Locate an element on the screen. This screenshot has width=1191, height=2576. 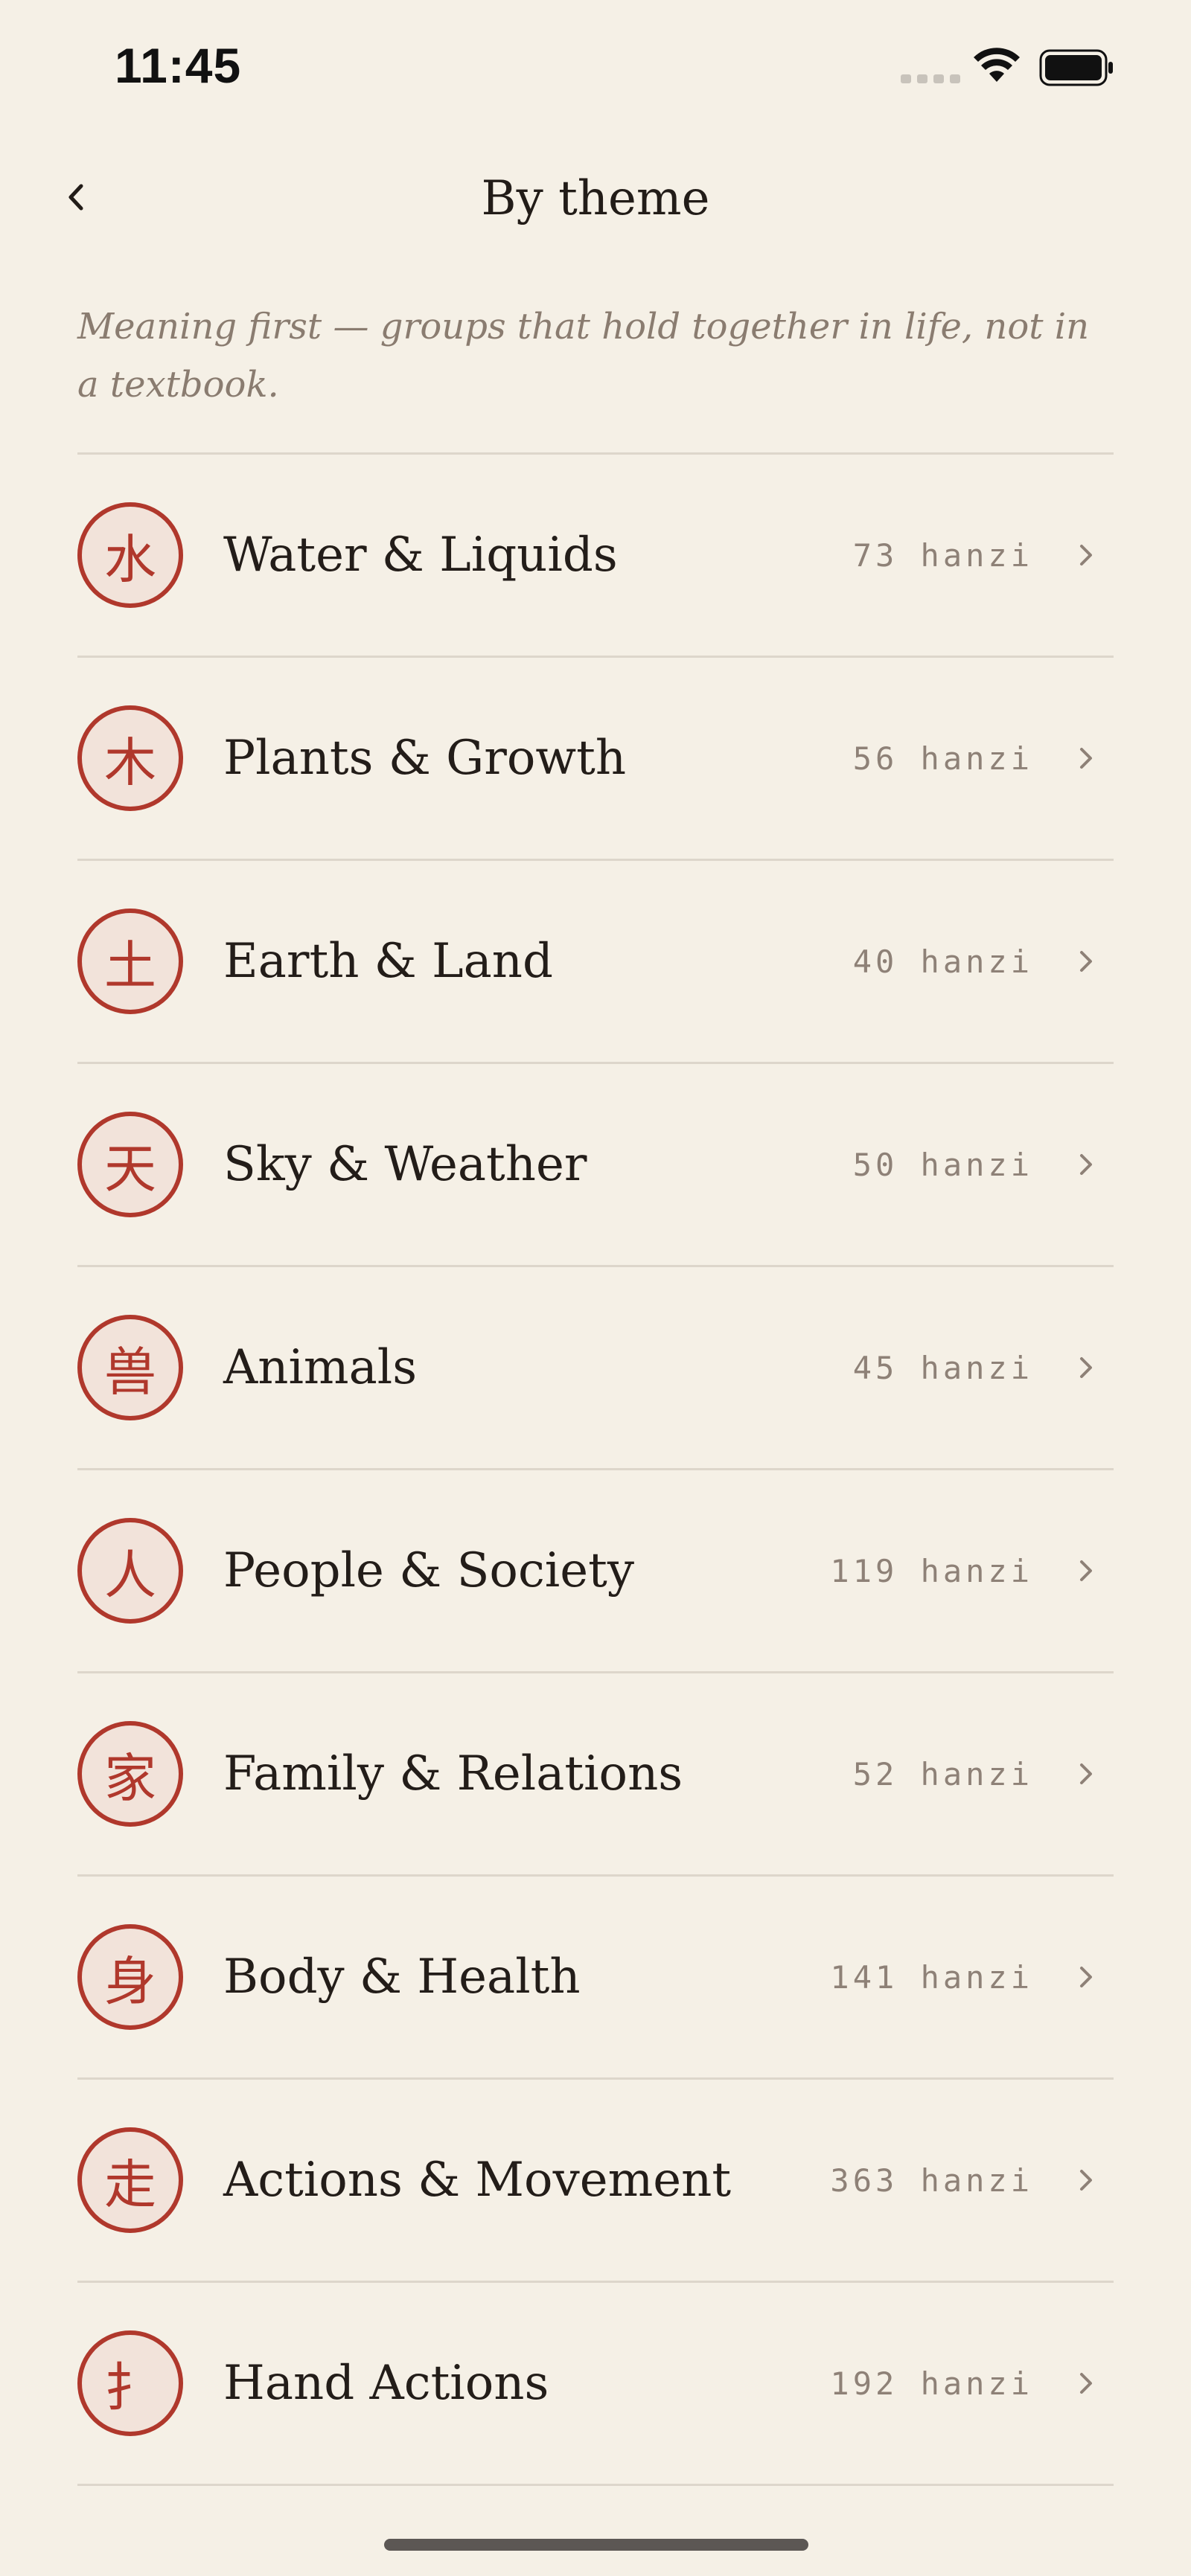
theme-count: 45 hanzi is located at coordinates (943, 1367).